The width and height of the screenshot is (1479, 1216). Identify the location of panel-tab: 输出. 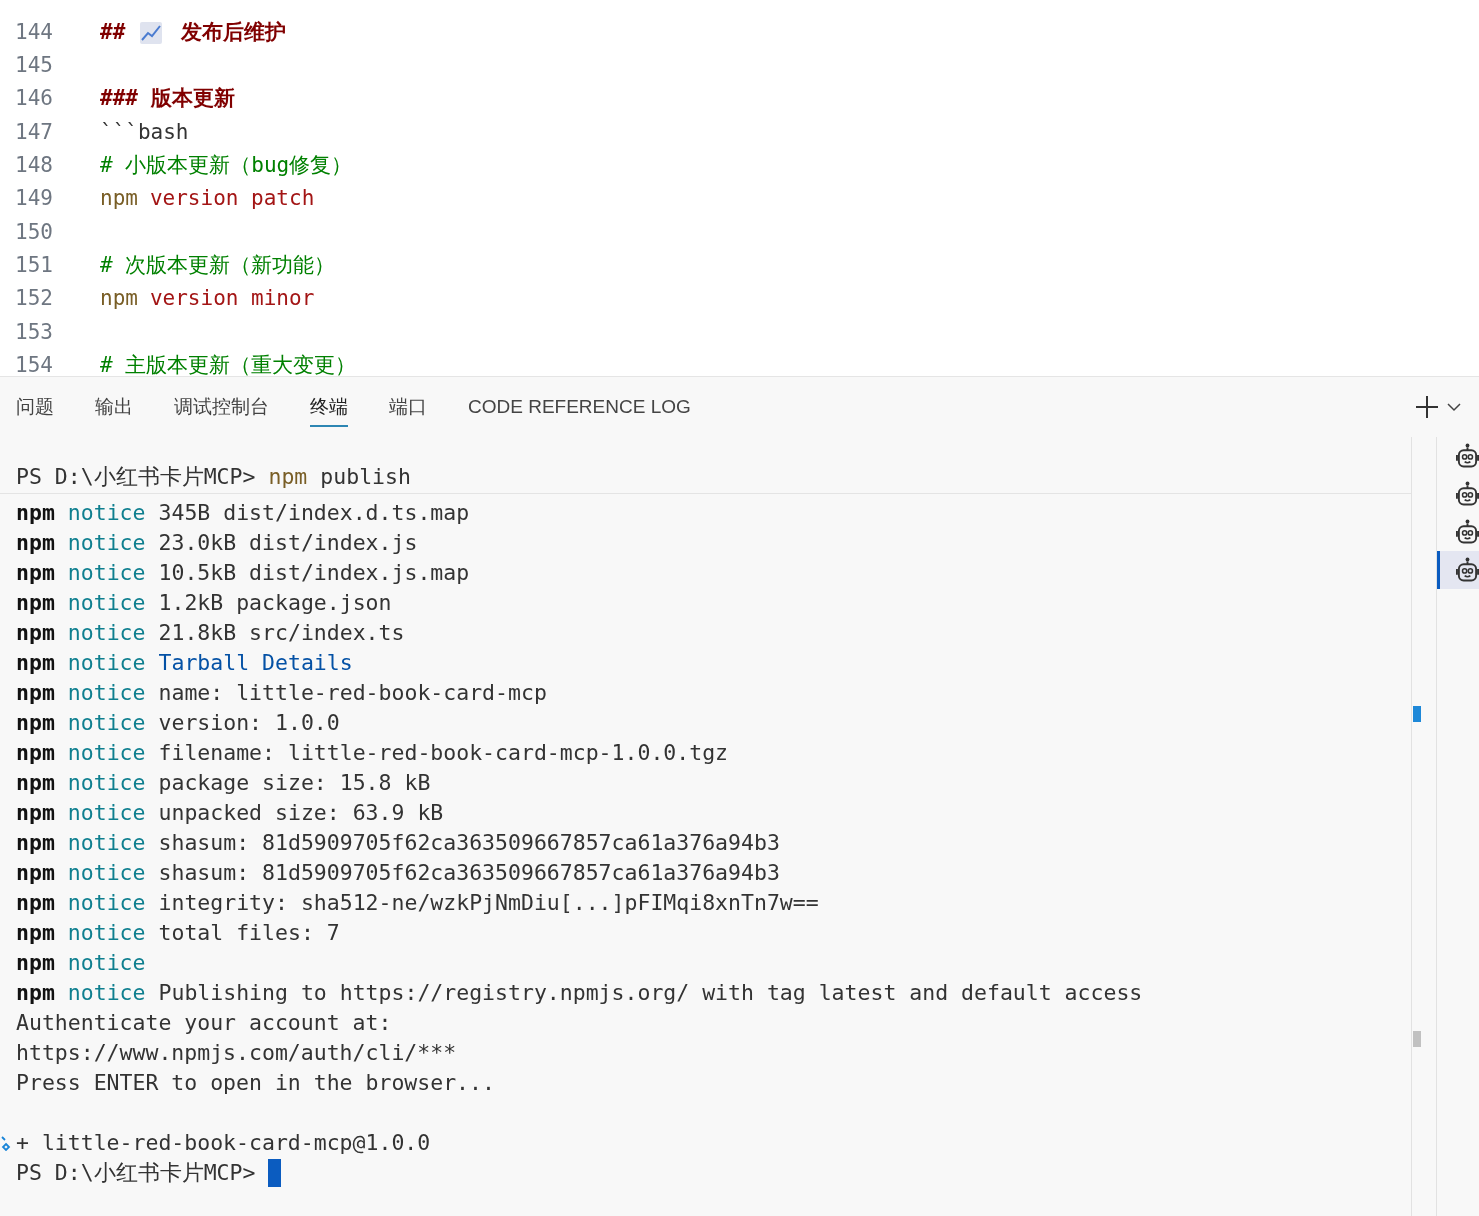
(114, 407).